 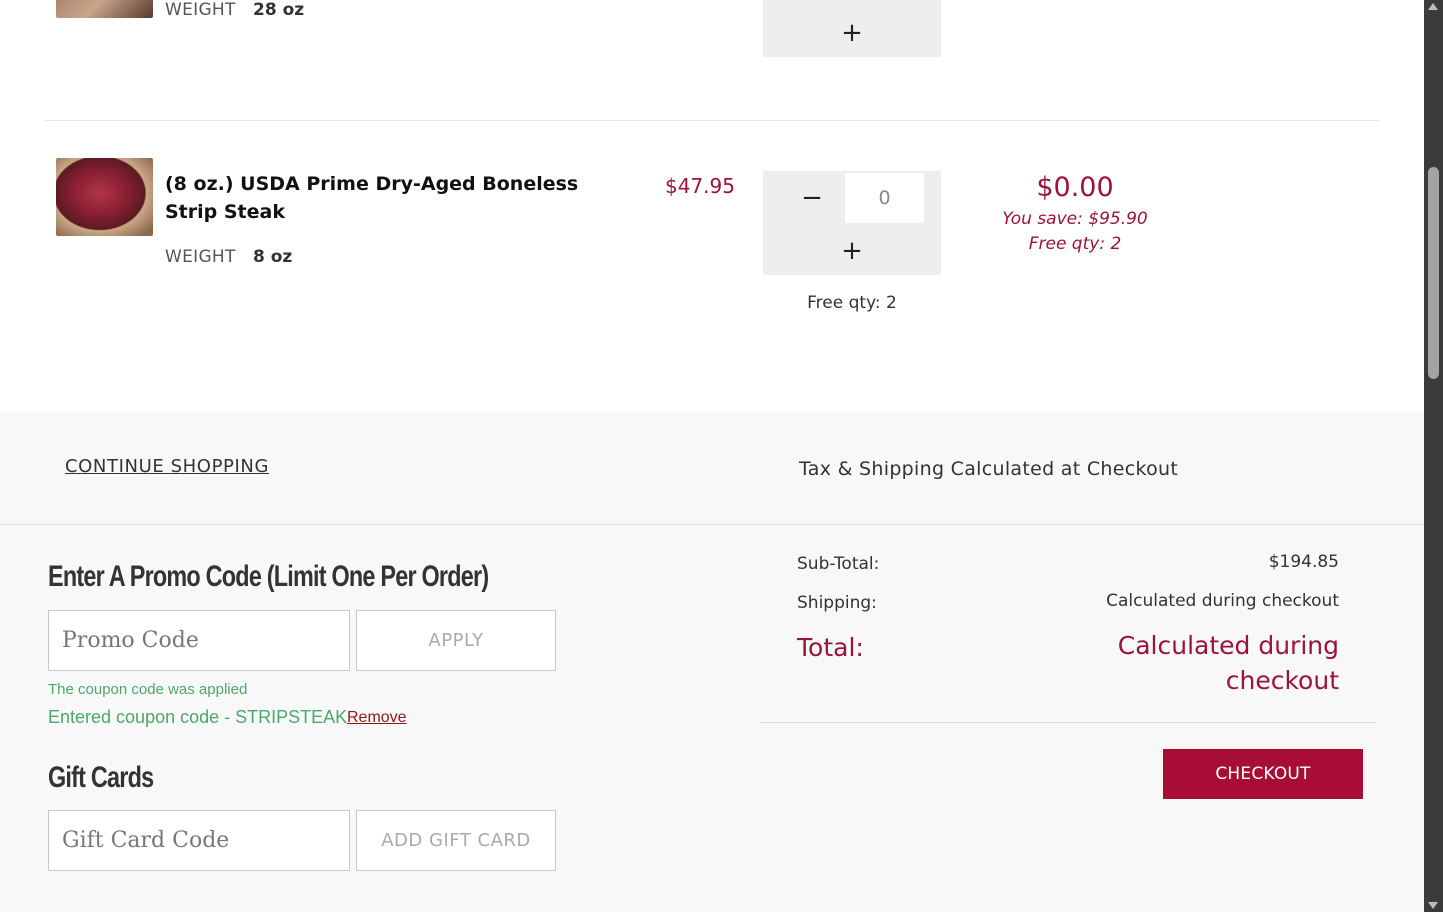 What do you see at coordinates (852, 251) in the screenshot?
I see `increase-quantity-button: +` at bounding box center [852, 251].